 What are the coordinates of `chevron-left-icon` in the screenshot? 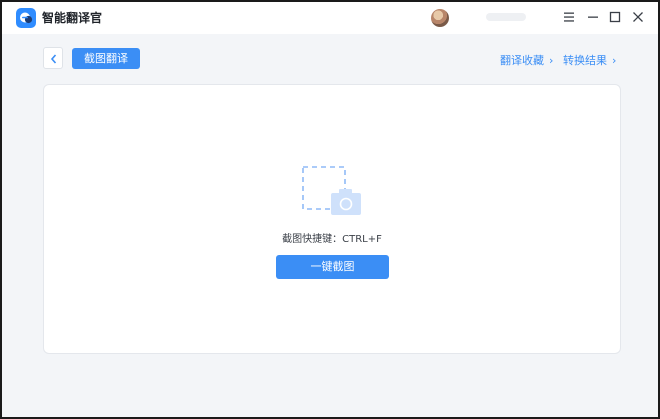 It's located at (53, 59).